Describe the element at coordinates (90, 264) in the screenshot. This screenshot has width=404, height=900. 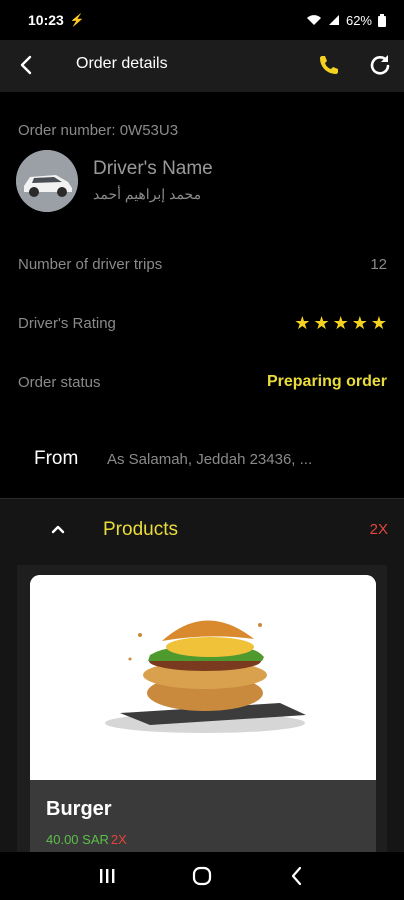
I see `driver-trips-label: Number of driver trips` at that location.